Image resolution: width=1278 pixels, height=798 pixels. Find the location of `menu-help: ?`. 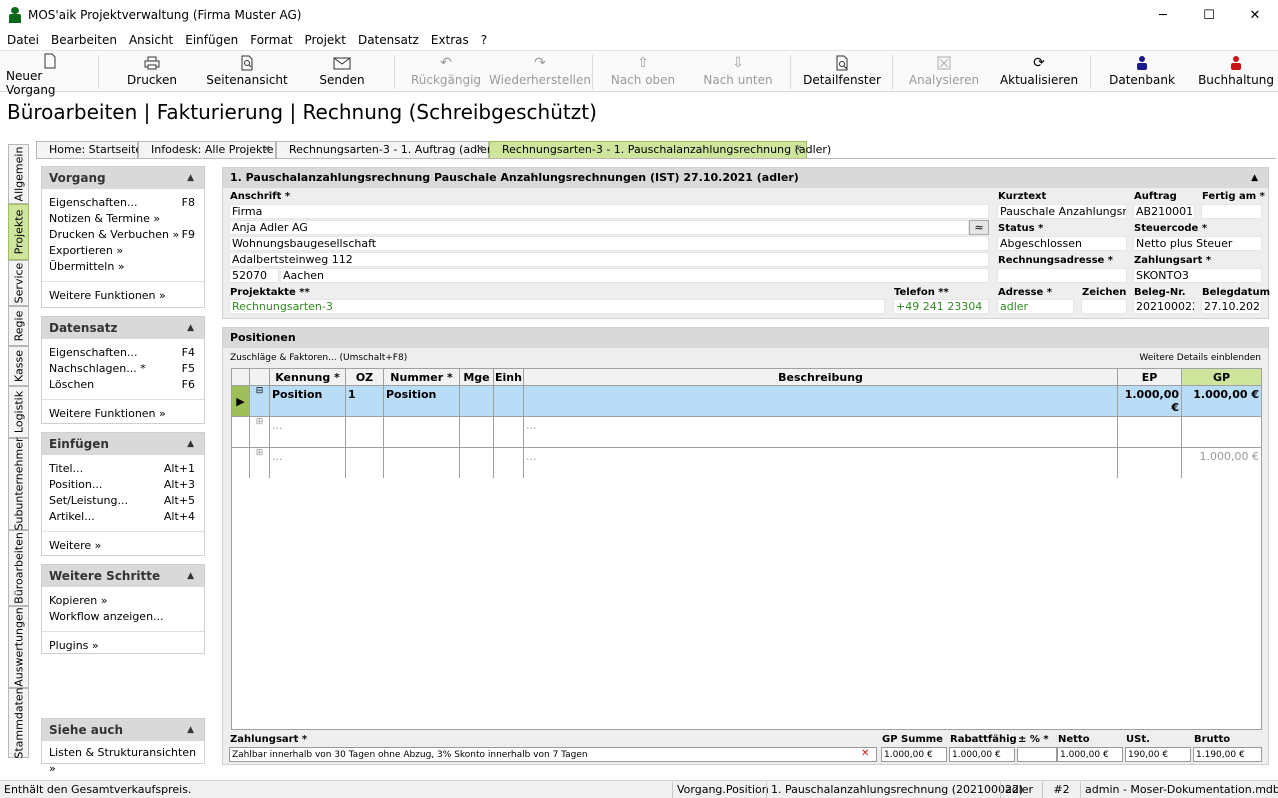

menu-help: ? is located at coordinates (484, 40).